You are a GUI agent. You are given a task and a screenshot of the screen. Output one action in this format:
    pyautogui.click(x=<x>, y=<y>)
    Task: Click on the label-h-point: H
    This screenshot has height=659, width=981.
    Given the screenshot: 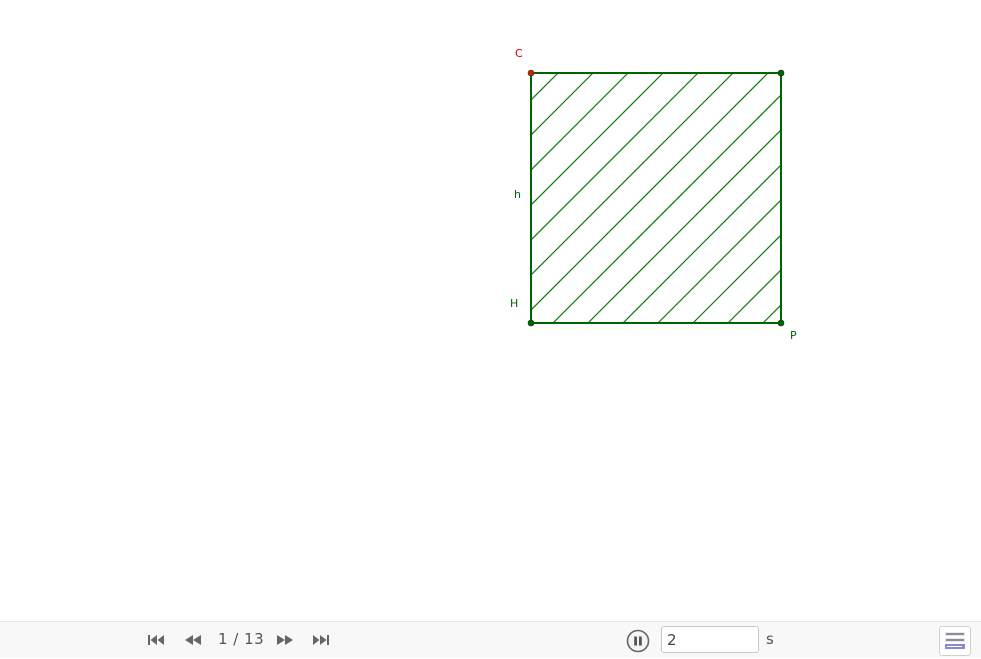 What is the action you would take?
    pyautogui.click(x=514, y=303)
    